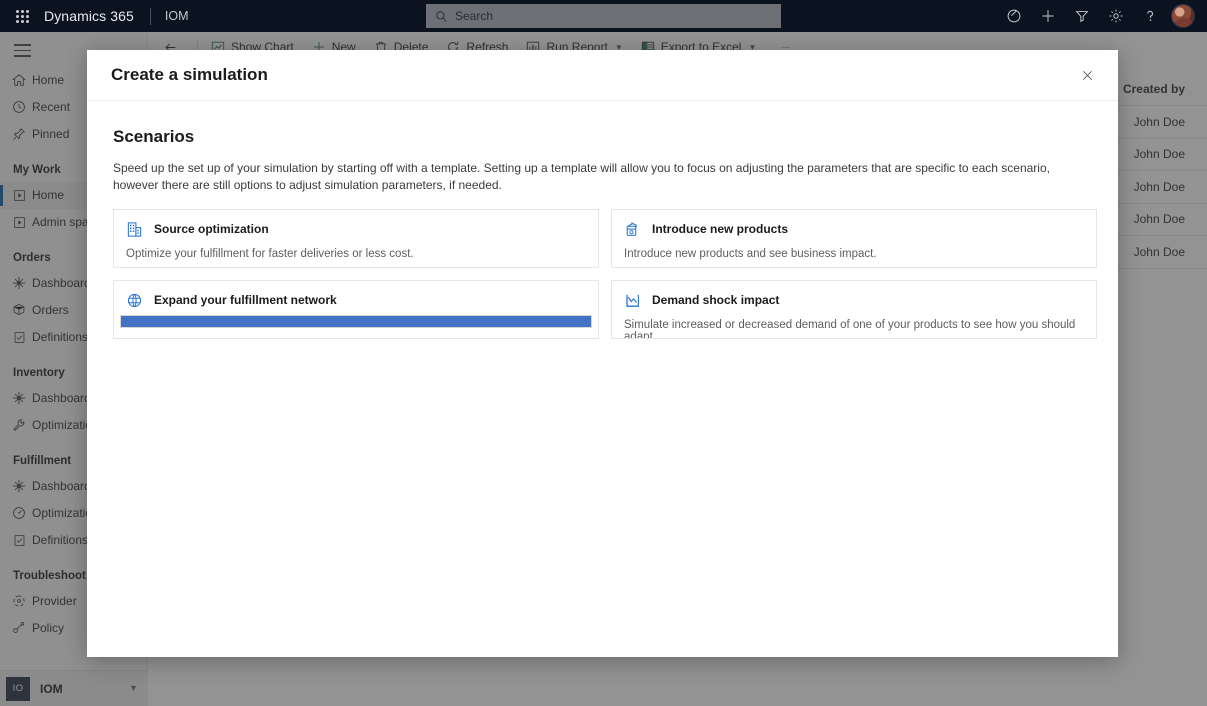 This screenshot has width=1207, height=706. I want to click on search-input: Search, so click(603, 16).